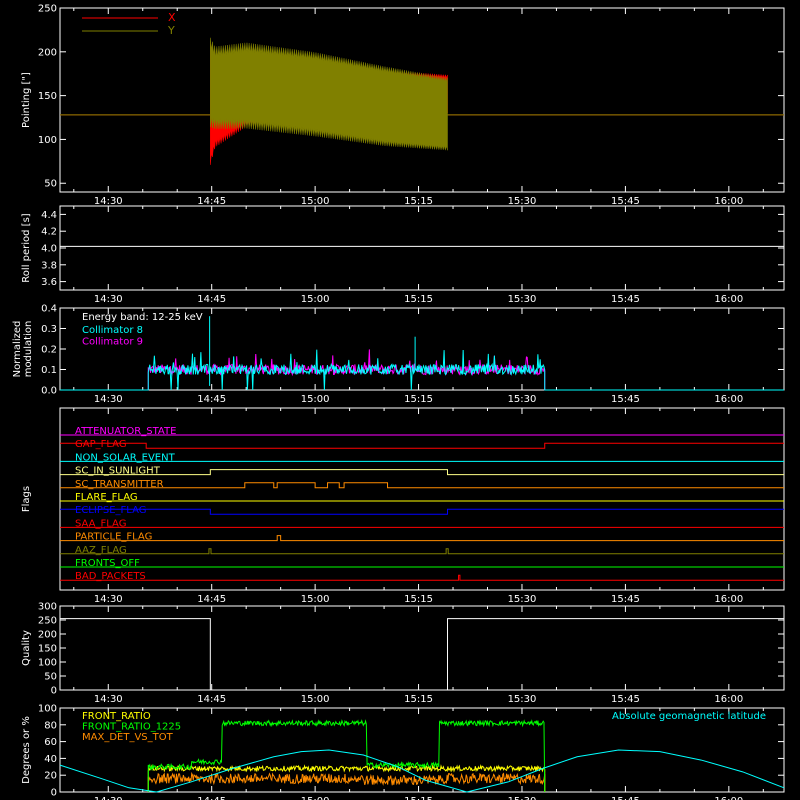 Image resolution: width=800 pixels, height=800 pixels. What do you see at coordinates (422, 511) in the screenshot?
I see `flag-line-eclipse-flag` at bounding box center [422, 511].